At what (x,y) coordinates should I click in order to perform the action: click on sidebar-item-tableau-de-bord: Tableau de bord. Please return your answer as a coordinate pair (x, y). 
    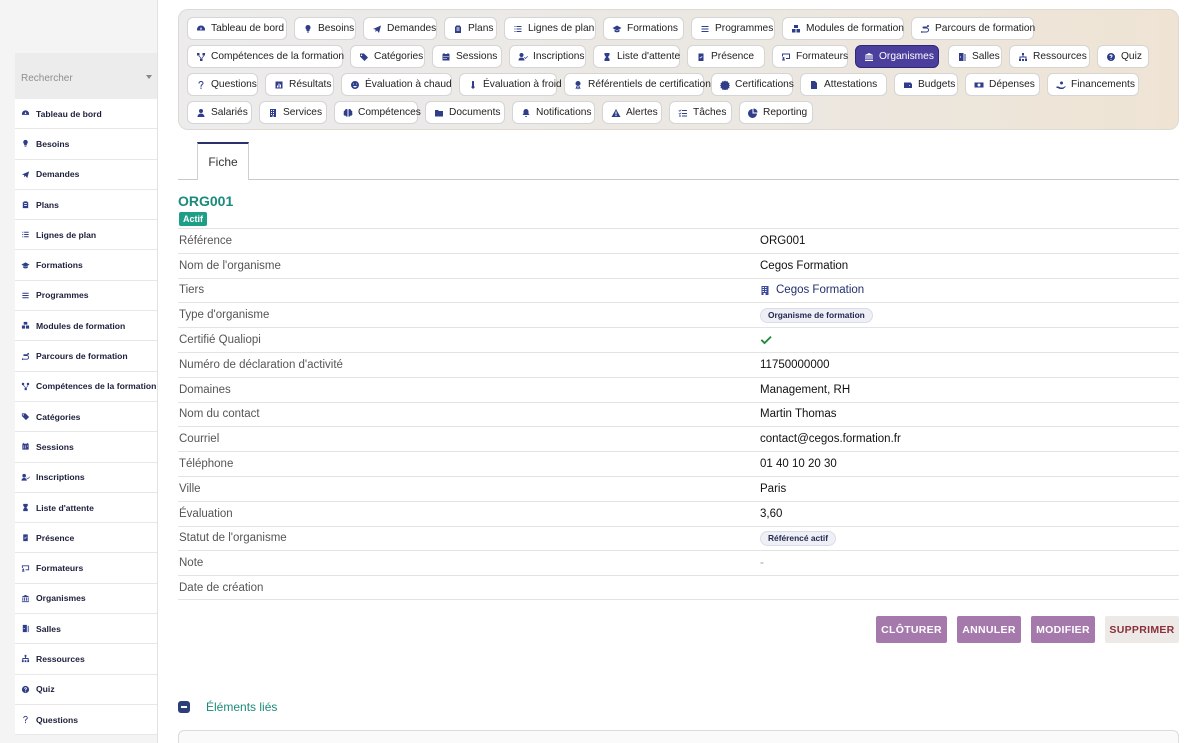
    Looking at the image, I should click on (86, 114).